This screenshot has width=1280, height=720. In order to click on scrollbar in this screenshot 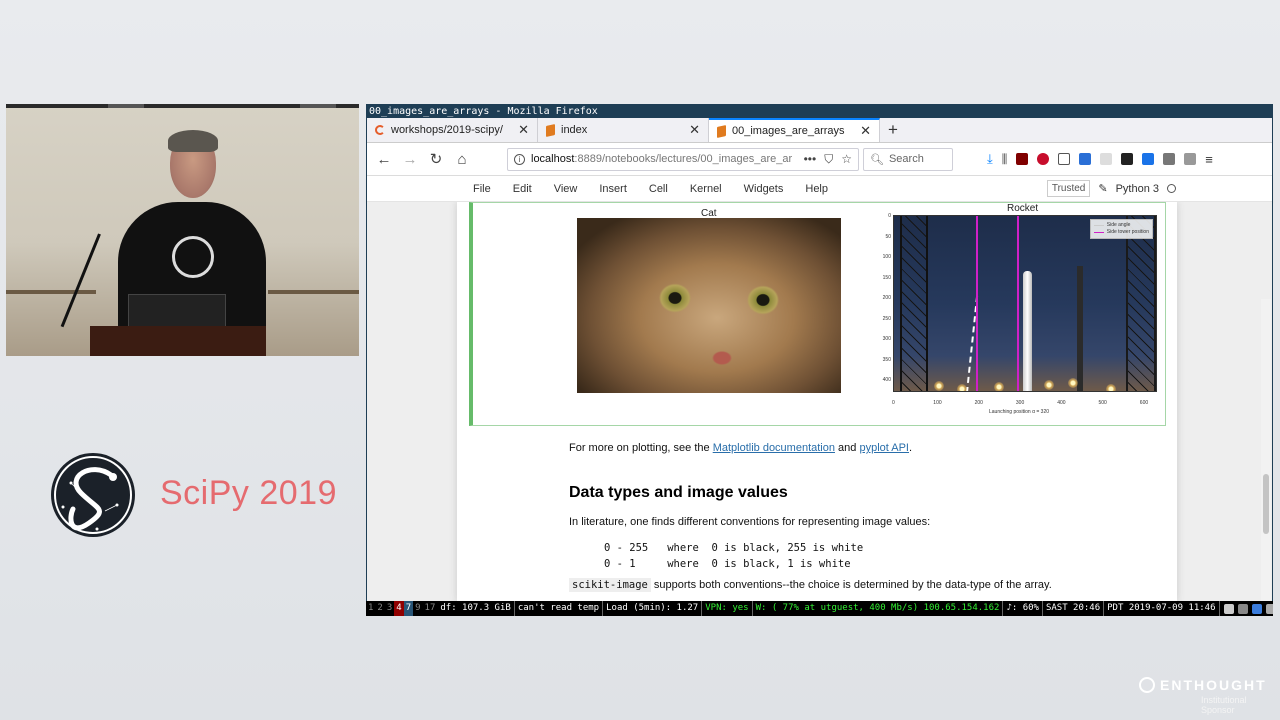, I will do `click(1266, 450)`.